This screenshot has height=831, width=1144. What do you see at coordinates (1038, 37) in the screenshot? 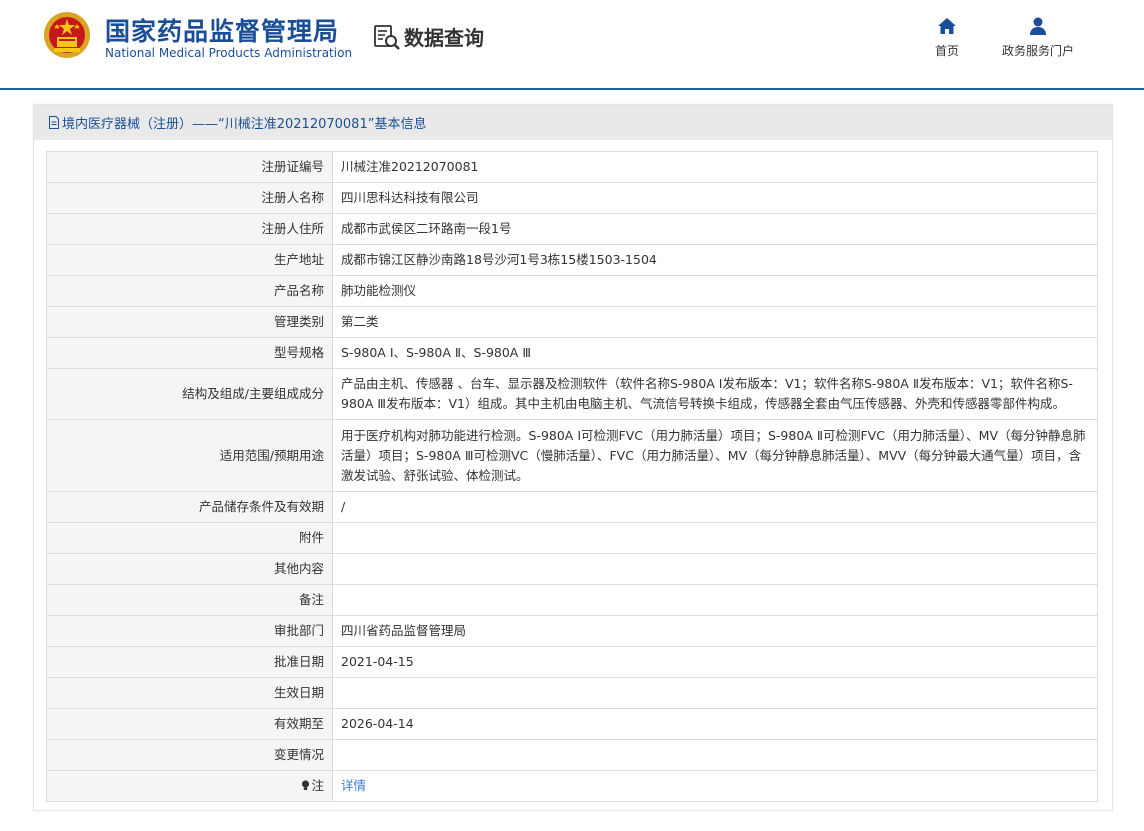
I see `nav-gov-portal: 政务服务门户` at bounding box center [1038, 37].